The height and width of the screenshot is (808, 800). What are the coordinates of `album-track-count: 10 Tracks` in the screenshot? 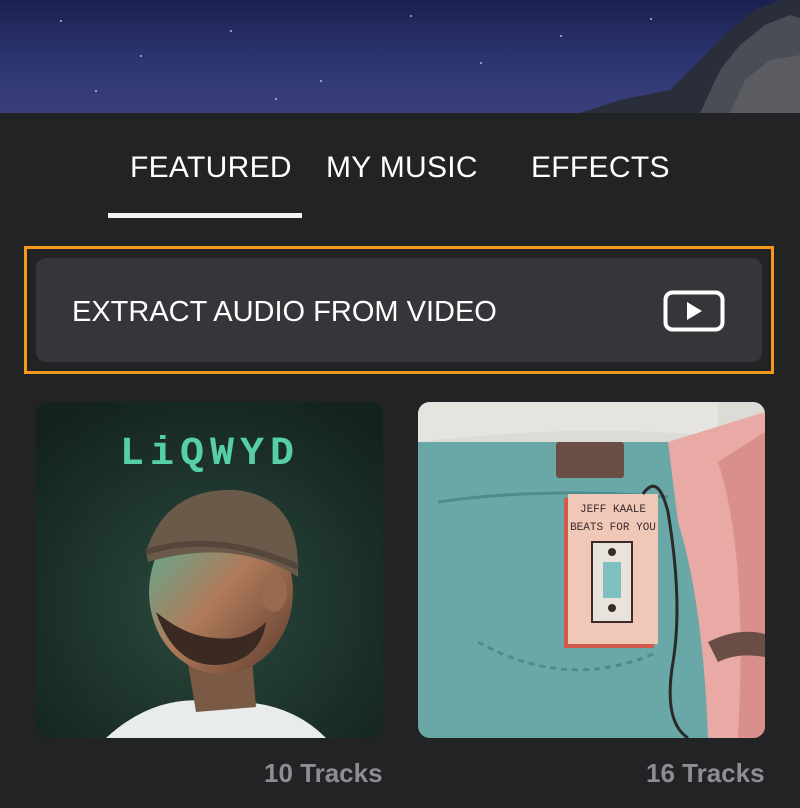 It's located at (323, 773).